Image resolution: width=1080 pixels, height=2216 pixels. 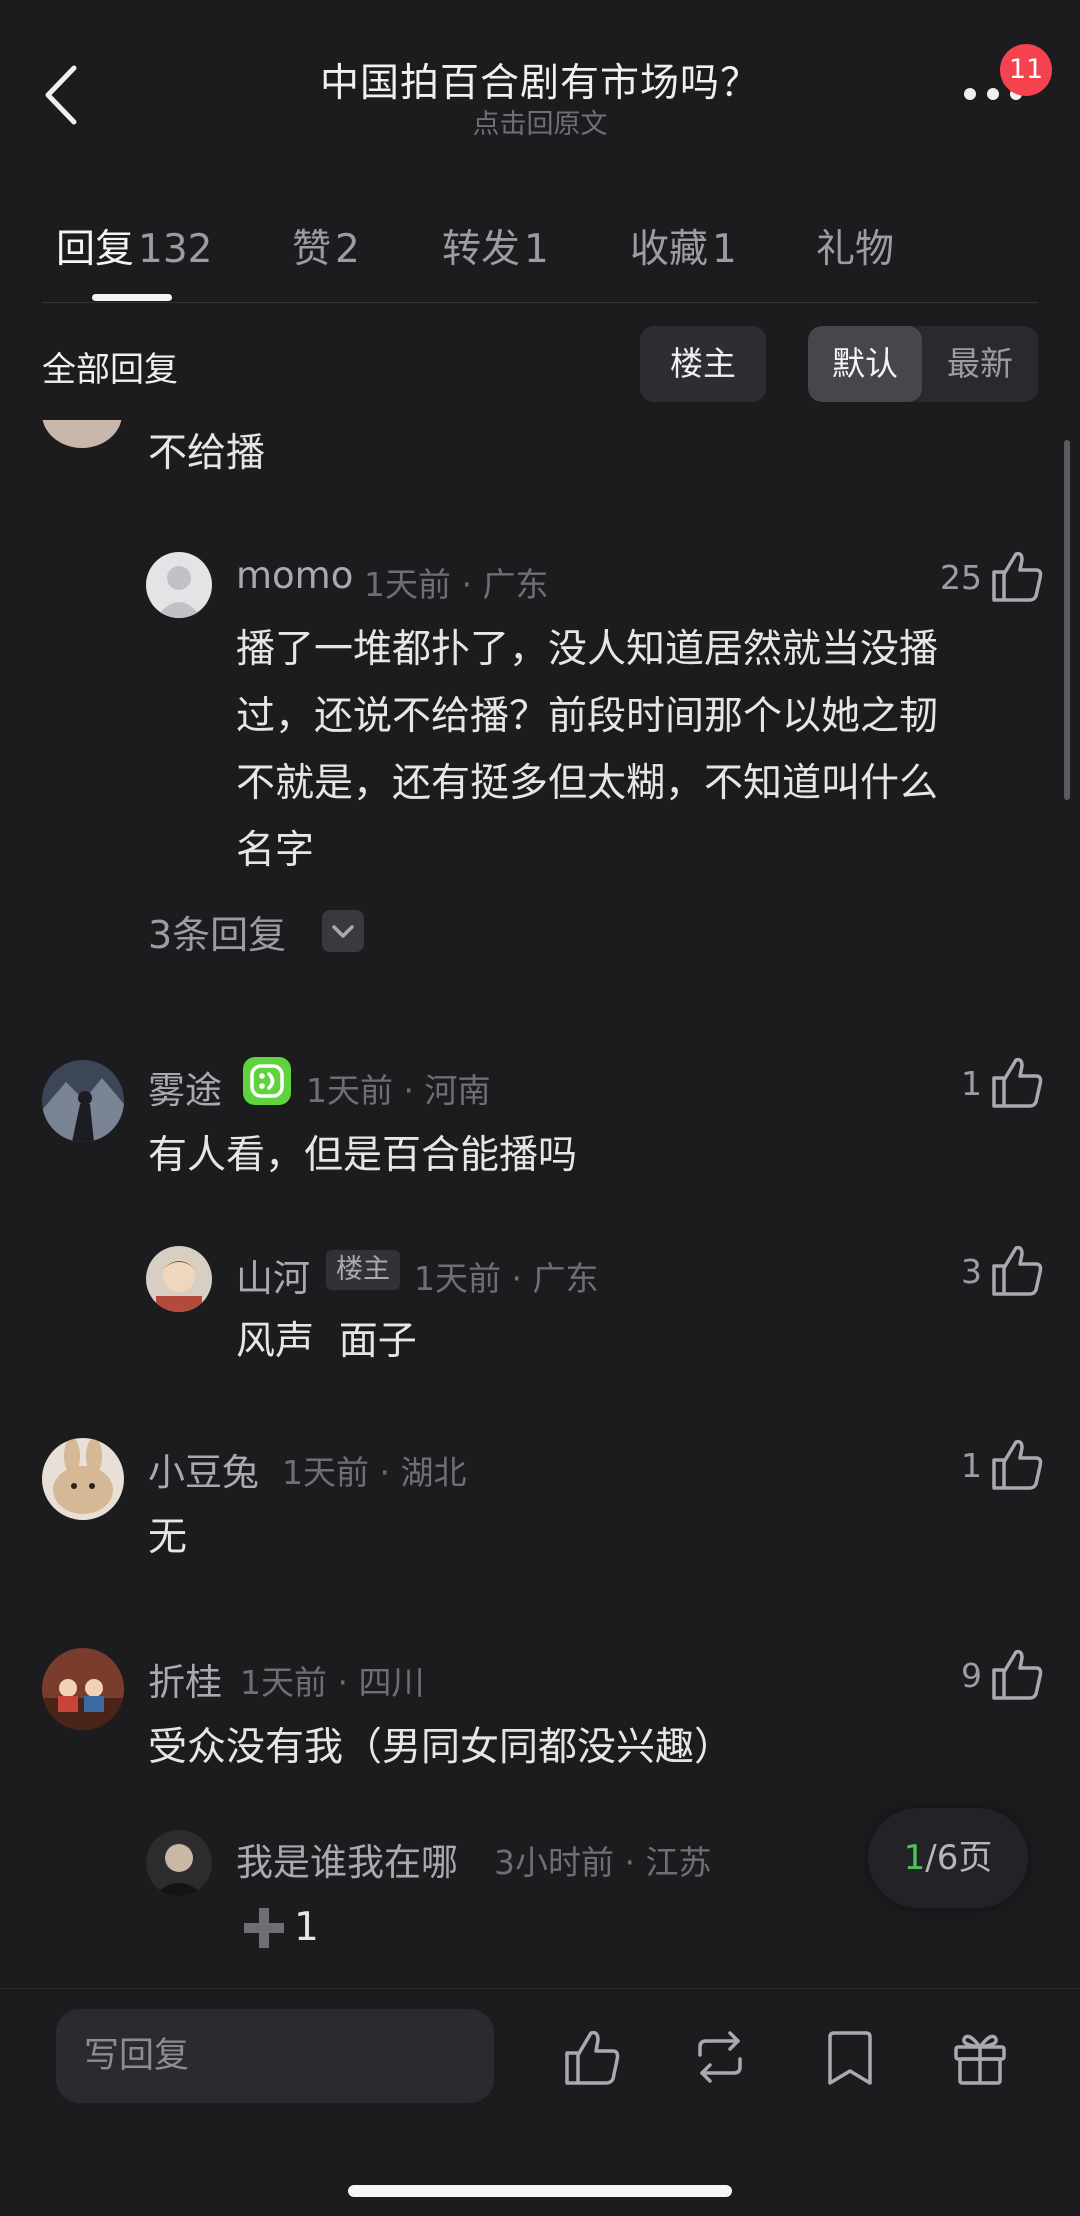 What do you see at coordinates (592, 2057) in the screenshot?
I see `like-icon` at bounding box center [592, 2057].